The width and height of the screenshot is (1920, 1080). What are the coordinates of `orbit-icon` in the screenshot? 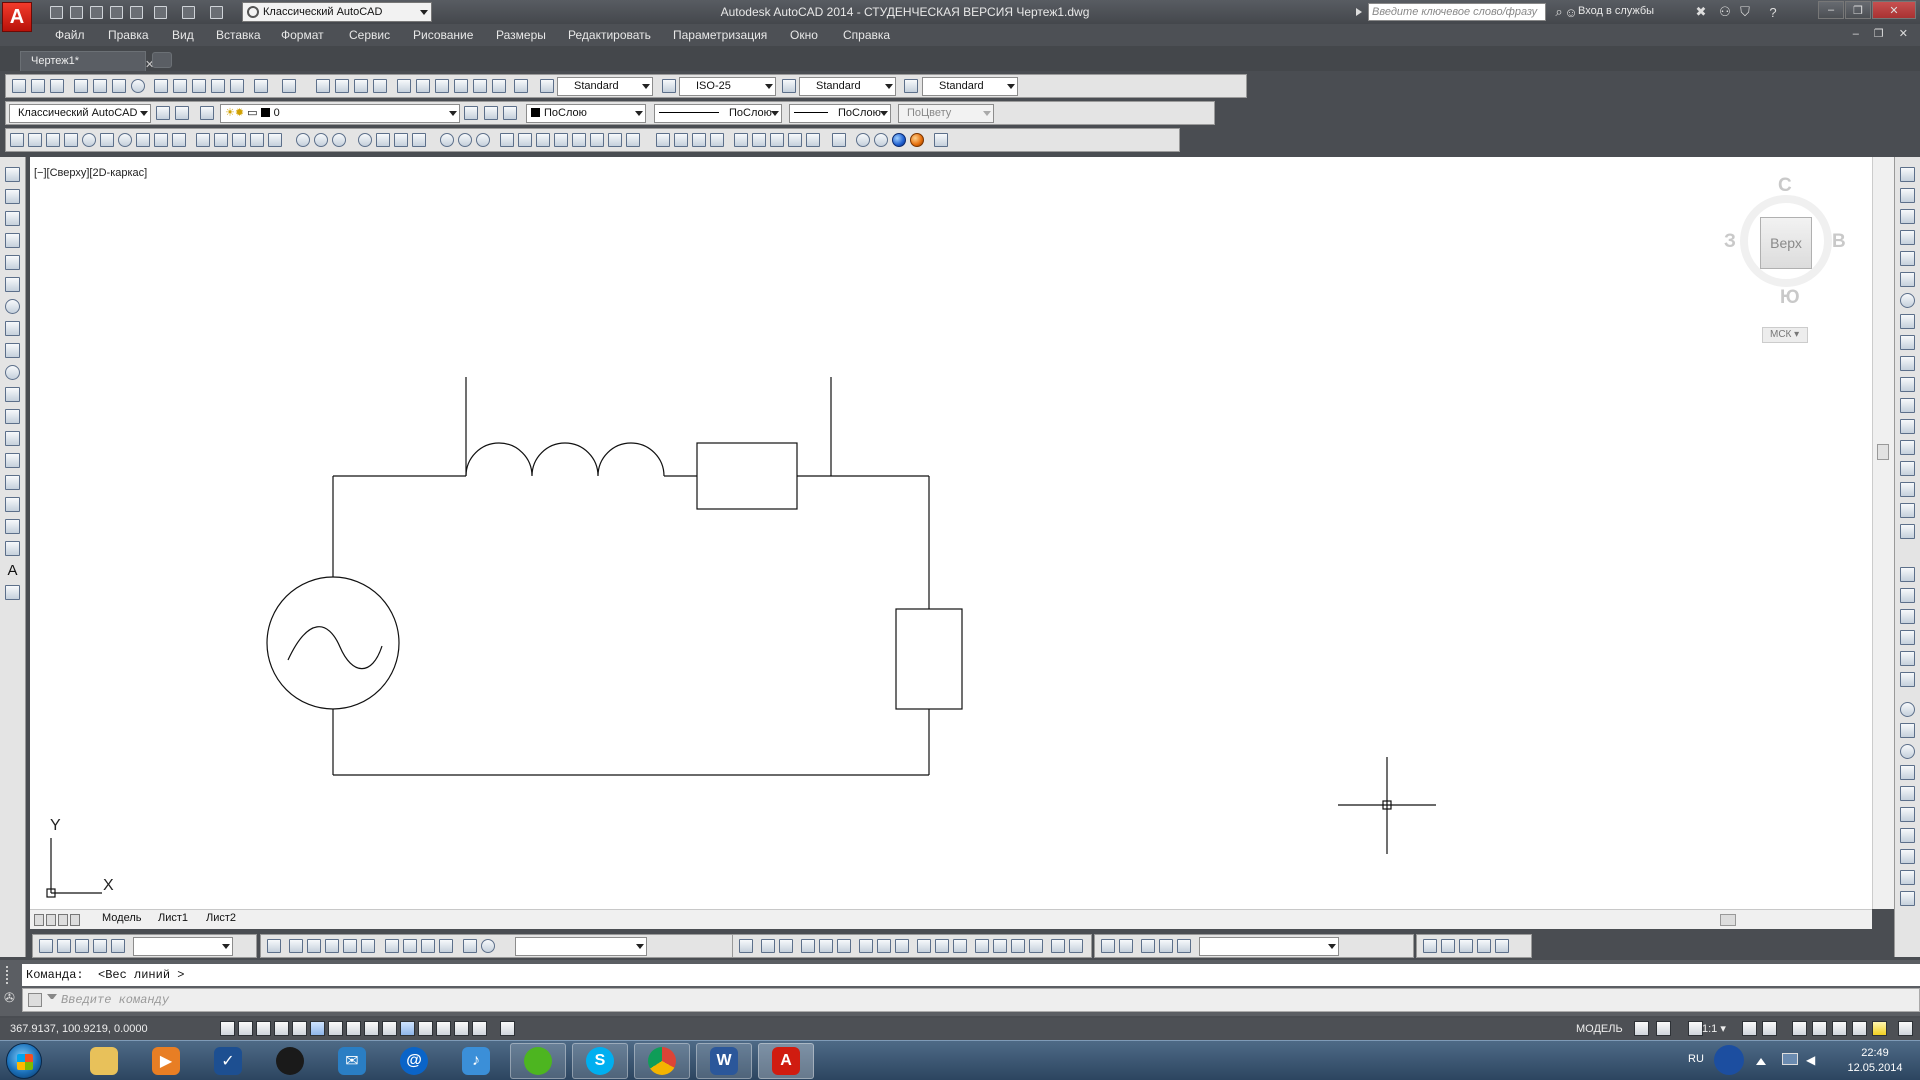 It's located at (447, 140).